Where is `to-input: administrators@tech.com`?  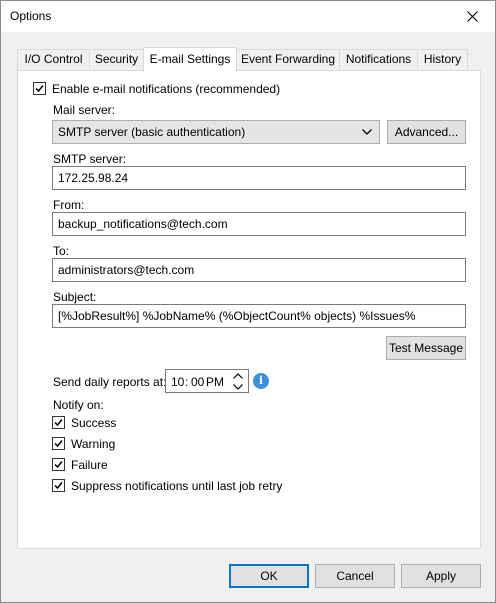
to-input: administrators@tech.com is located at coordinates (259, 270).